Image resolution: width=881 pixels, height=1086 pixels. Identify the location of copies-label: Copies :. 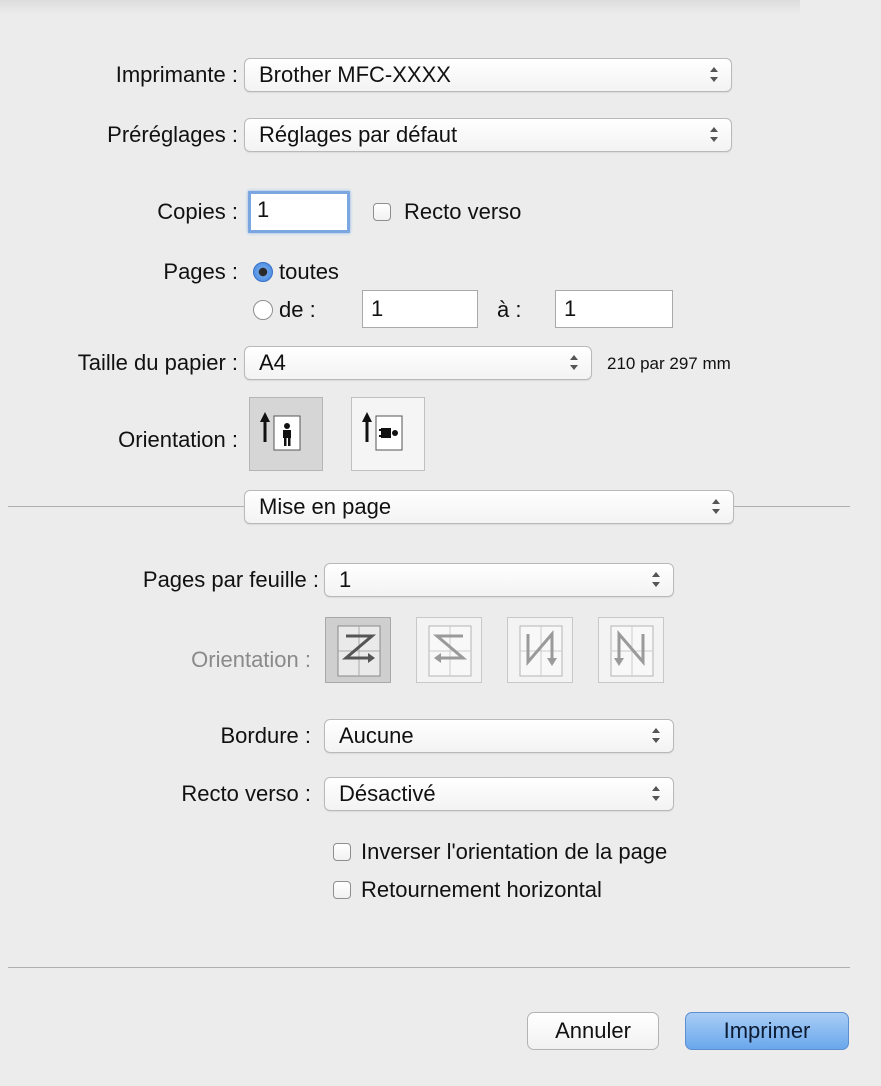
(197, 211).